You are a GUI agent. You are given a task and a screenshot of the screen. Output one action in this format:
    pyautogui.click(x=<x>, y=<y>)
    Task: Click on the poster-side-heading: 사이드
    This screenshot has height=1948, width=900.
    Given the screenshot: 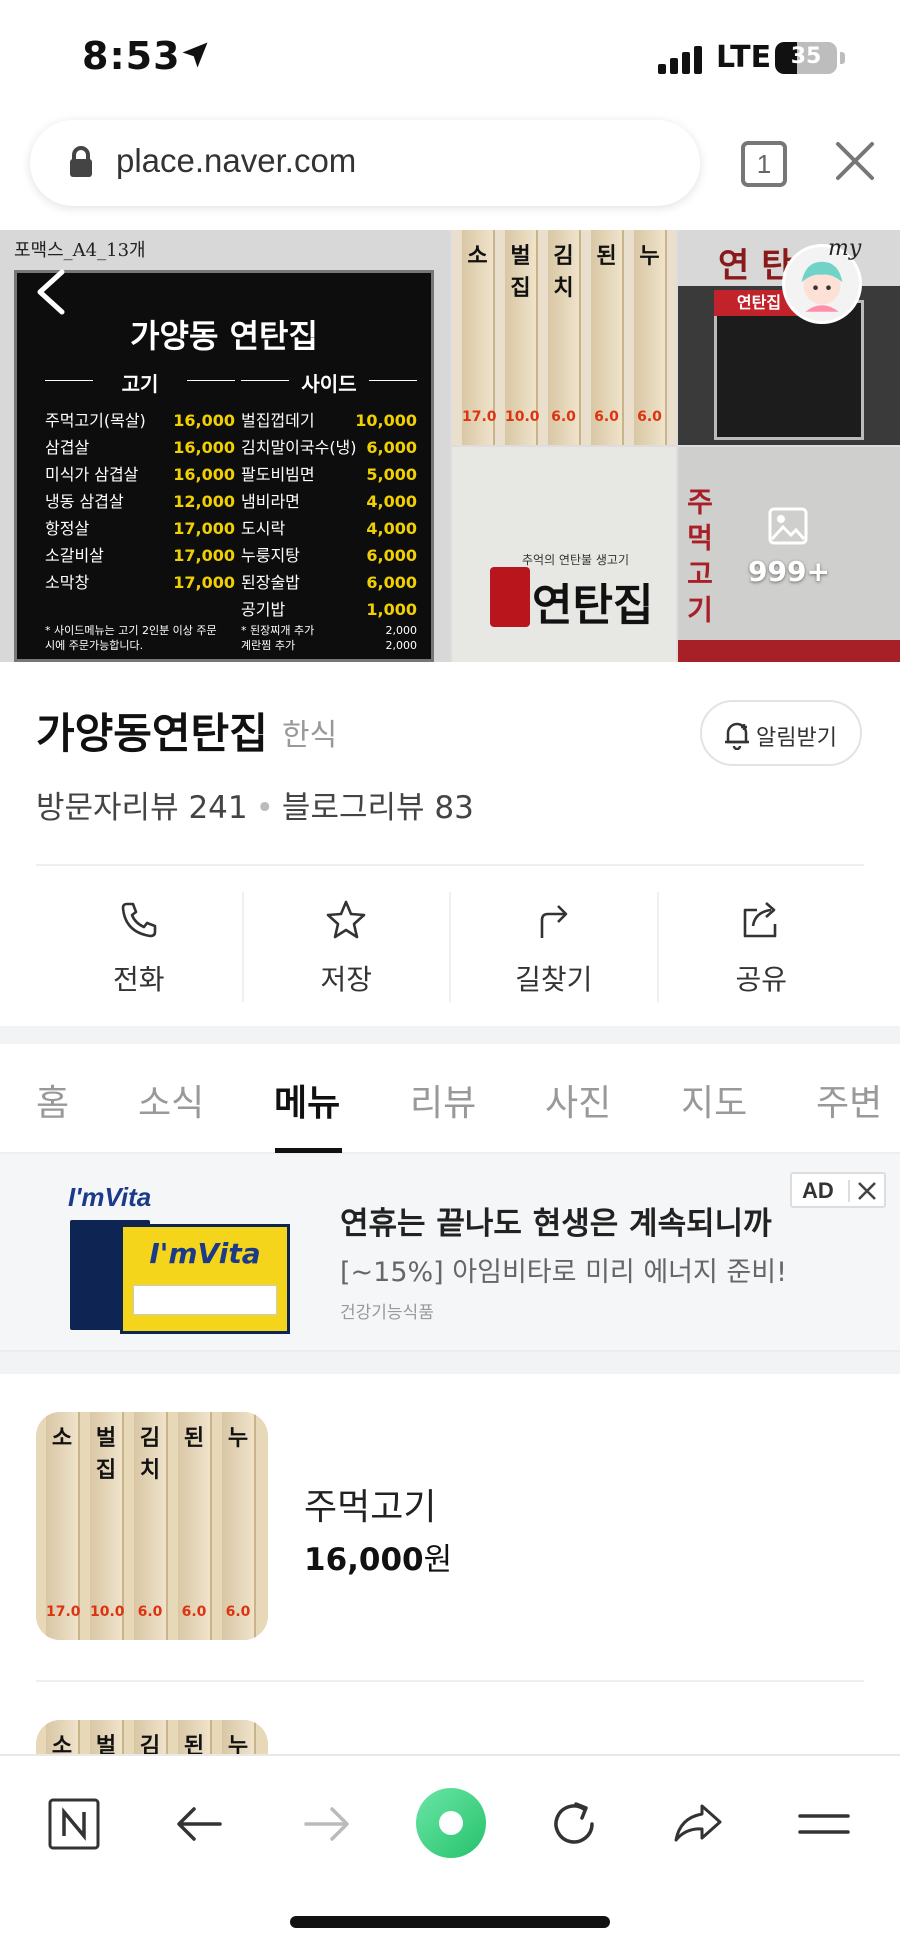 What is the action you would take?
    pyautogui.click(x=329, y=382)
    